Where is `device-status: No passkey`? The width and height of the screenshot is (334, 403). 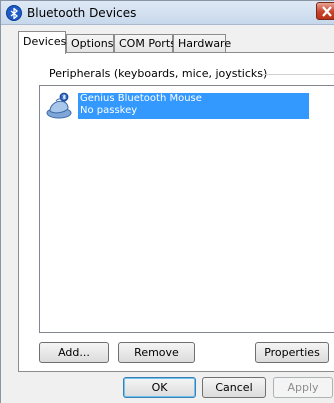 device-status: No passkey is located at coordinates (109, 110).